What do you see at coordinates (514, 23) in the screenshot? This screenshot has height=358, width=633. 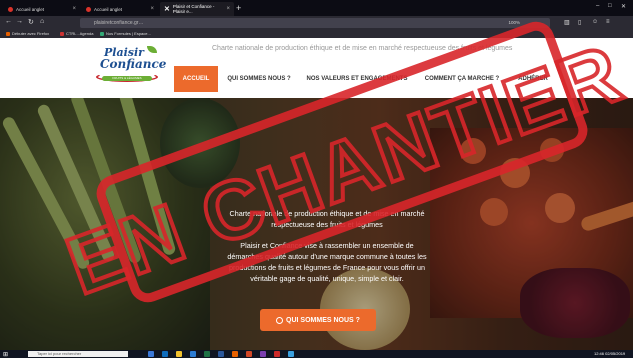 I see `zoom-level: 100%` at bounding box center [514, 23].